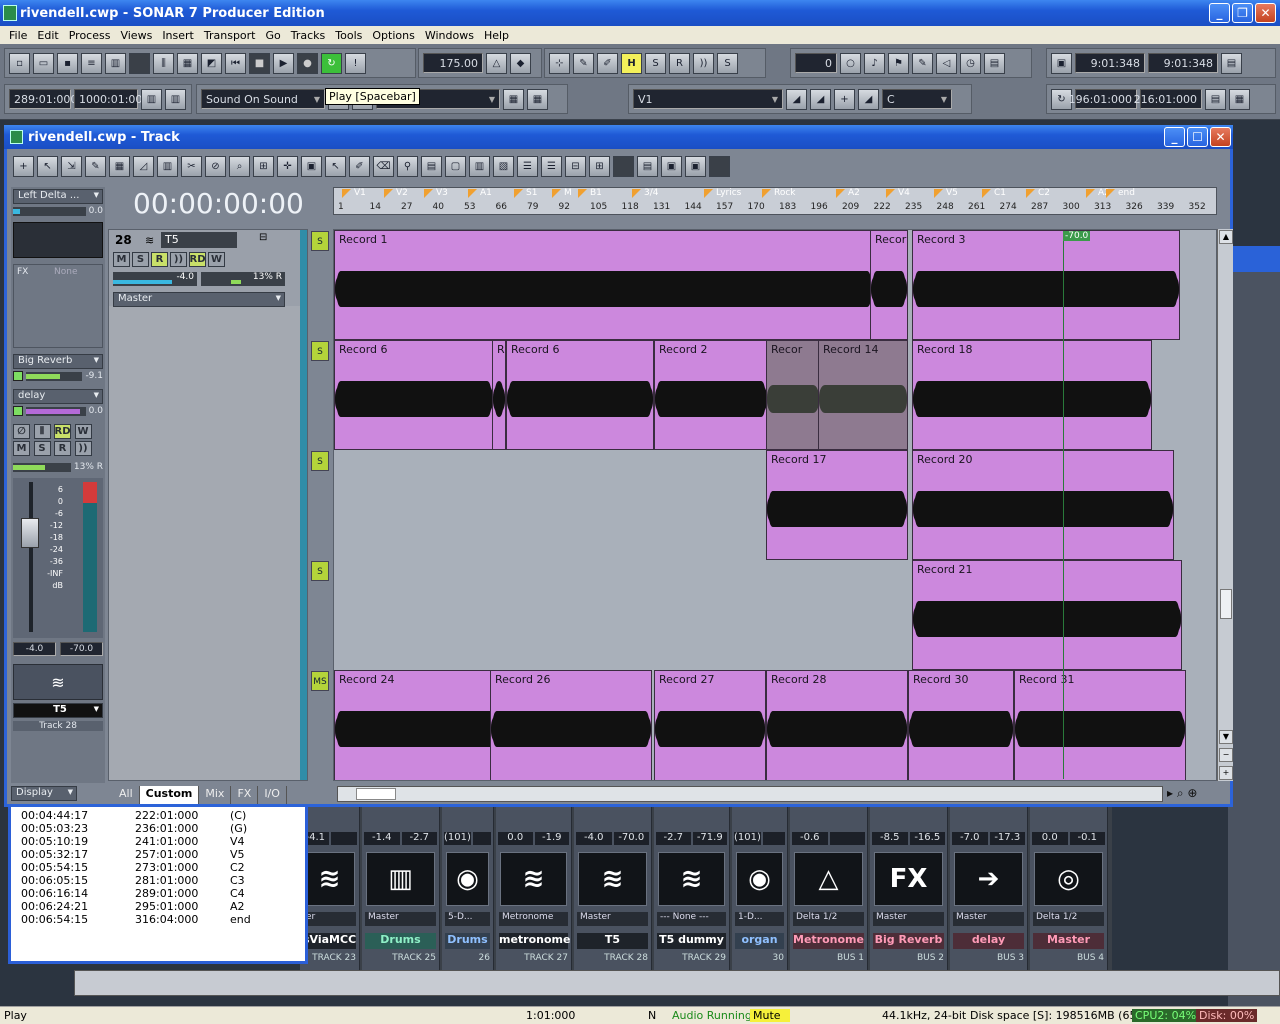 This screenshot has width=1280, height=1024. What do you see at coordinates (499, 395) in the screenshot?
I see `audio-clip: R` at bounding box center [499, 395].